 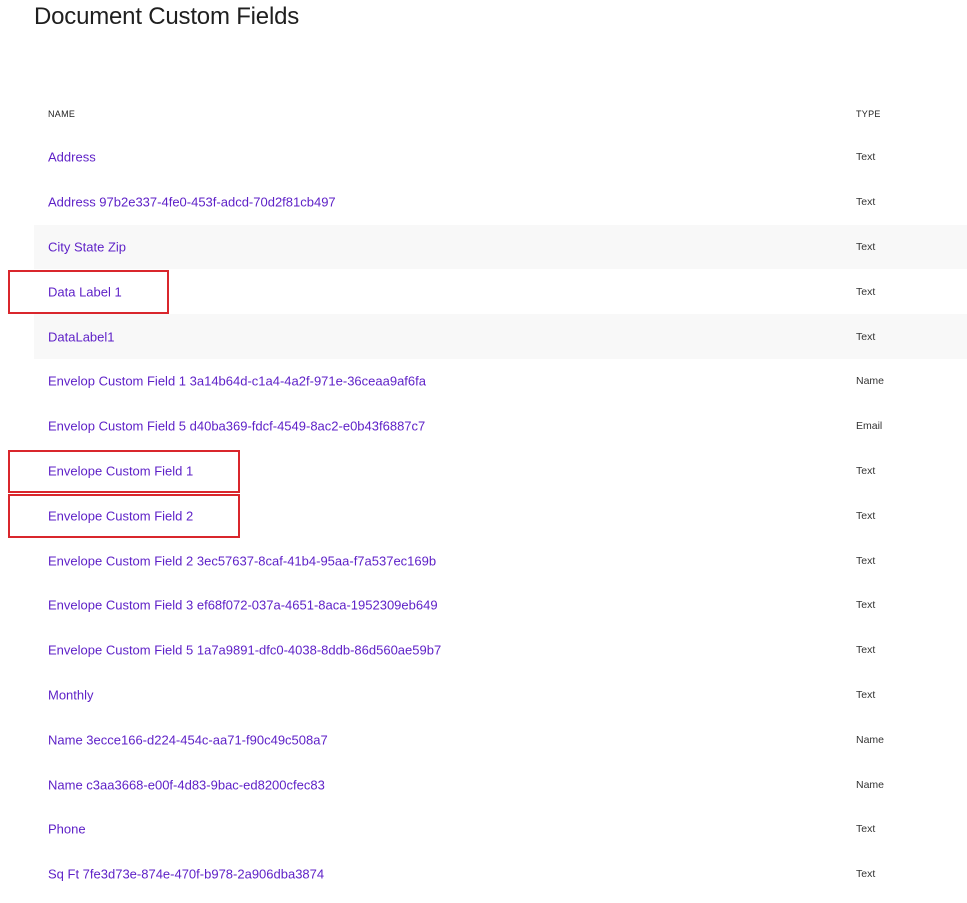 What do you see at coordinates (81, 336) in the screenshot?
I see `field-name-link: DataLabel1` at bounding box center [81, 336].